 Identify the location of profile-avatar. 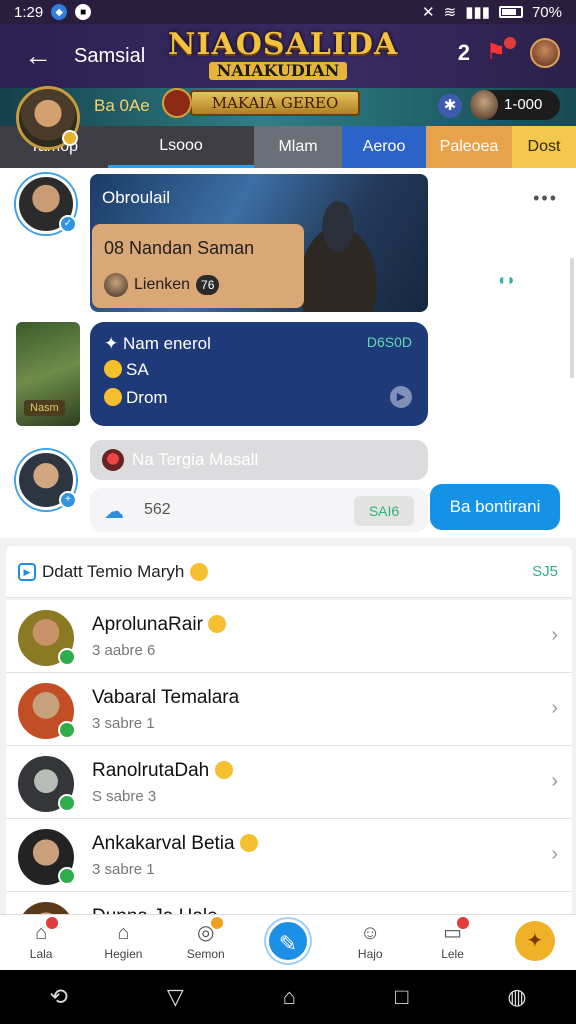
(545, 53).